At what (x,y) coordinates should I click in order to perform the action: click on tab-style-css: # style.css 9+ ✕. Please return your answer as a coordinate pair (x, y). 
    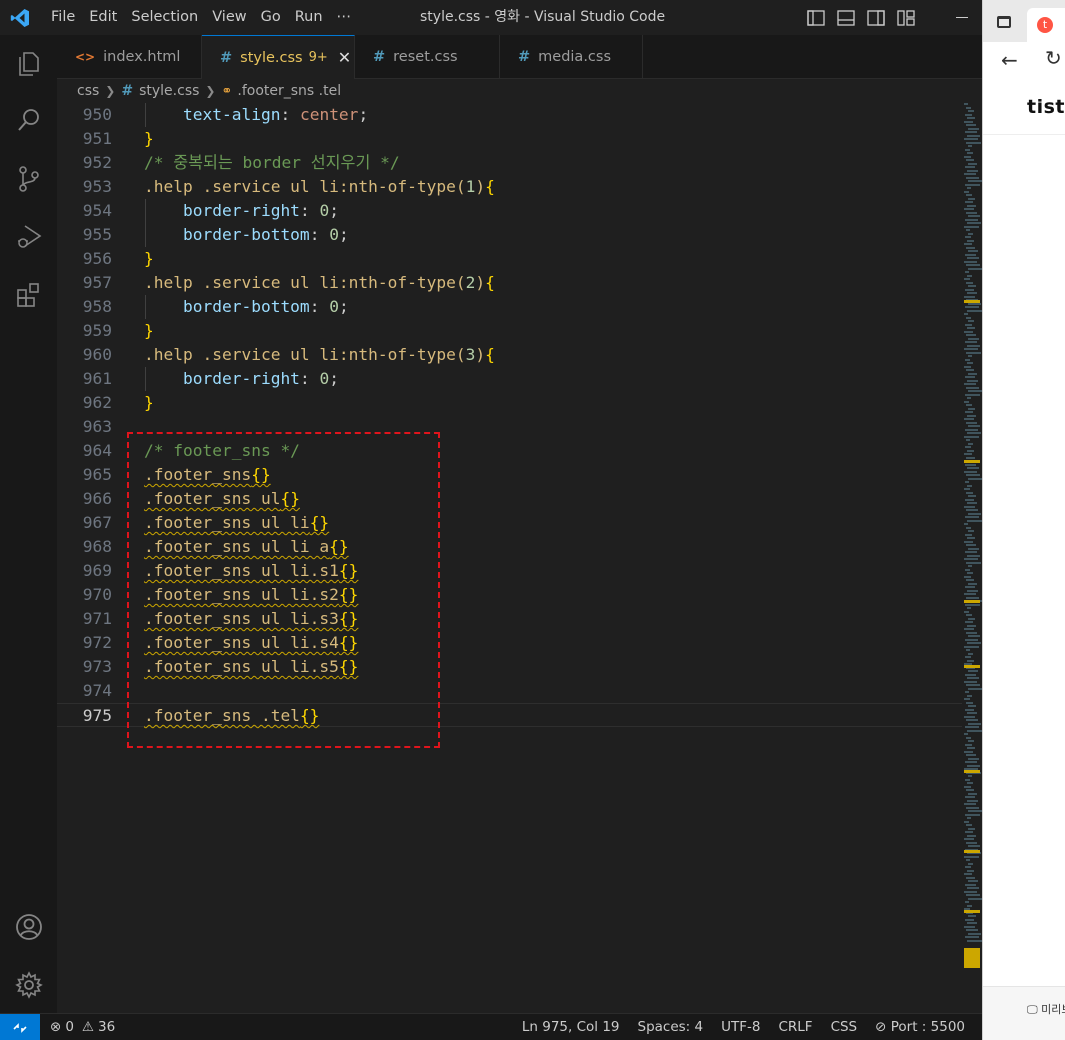
    Looking at the image, I should click on (278, 57).